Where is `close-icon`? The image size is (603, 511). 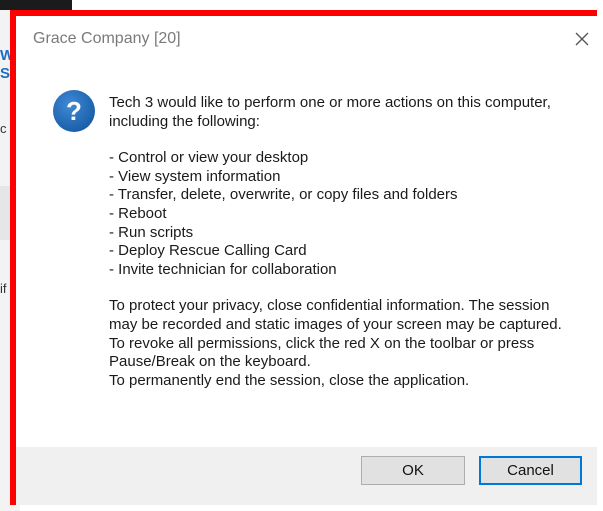 close-icon is located at coordinates (582, 39).